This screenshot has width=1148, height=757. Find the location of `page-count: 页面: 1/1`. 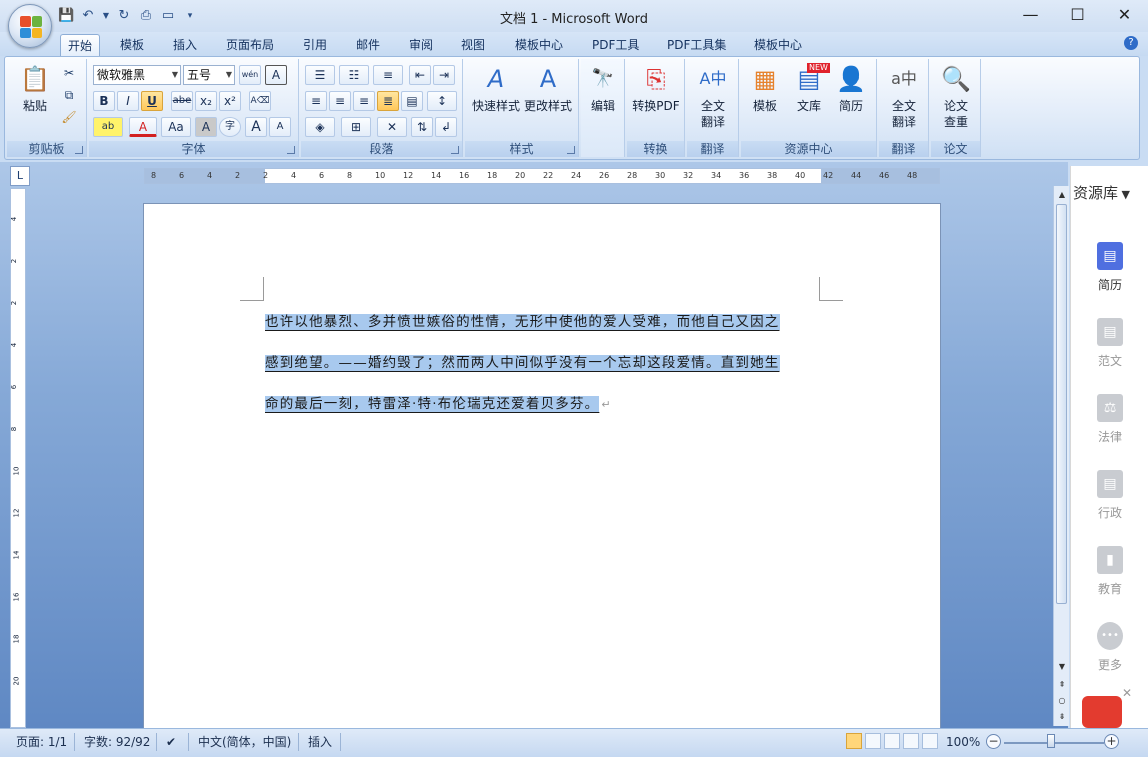

page-count: 页面: 1/1 is located at coordinates (41, 742).